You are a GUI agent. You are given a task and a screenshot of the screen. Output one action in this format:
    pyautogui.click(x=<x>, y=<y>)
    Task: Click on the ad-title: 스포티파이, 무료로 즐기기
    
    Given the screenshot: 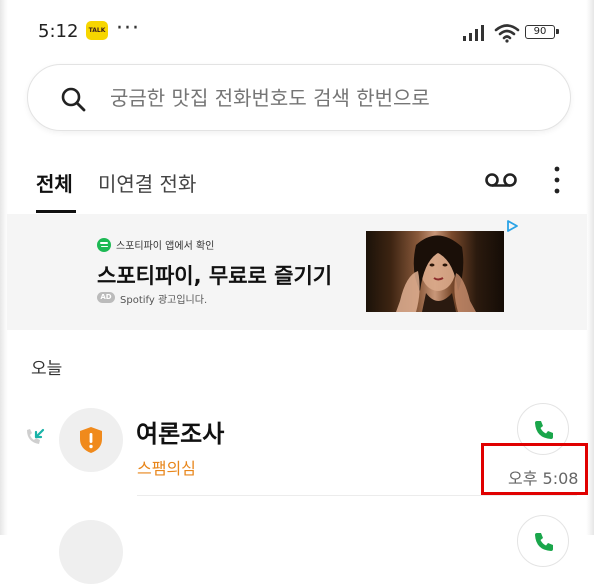 What is the action you would take?
    pyautogui.click(x=214, y=275)
    